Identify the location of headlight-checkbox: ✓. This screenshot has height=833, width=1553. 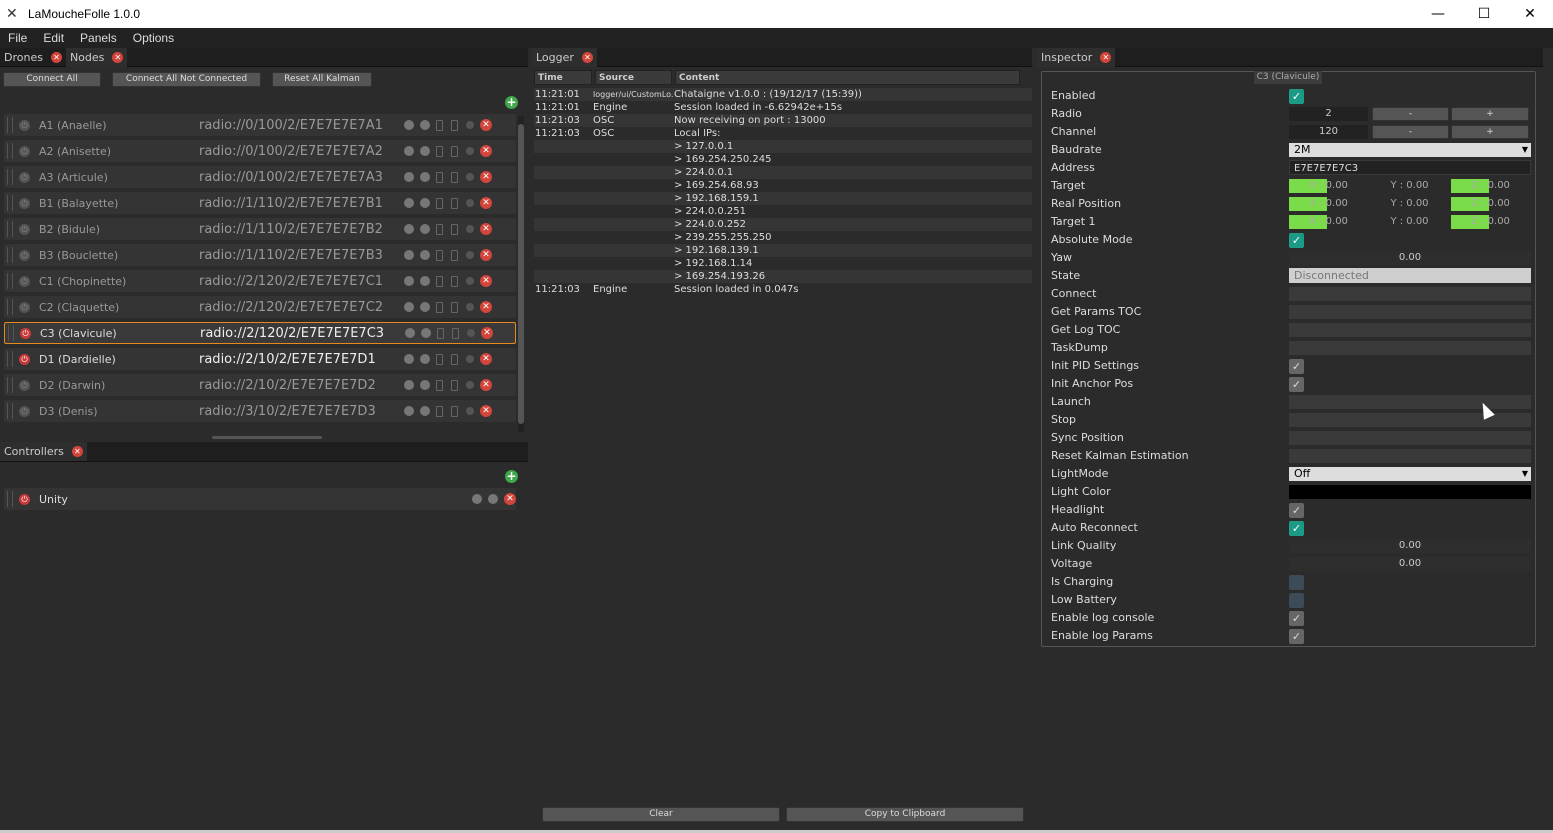
(1296, 510).